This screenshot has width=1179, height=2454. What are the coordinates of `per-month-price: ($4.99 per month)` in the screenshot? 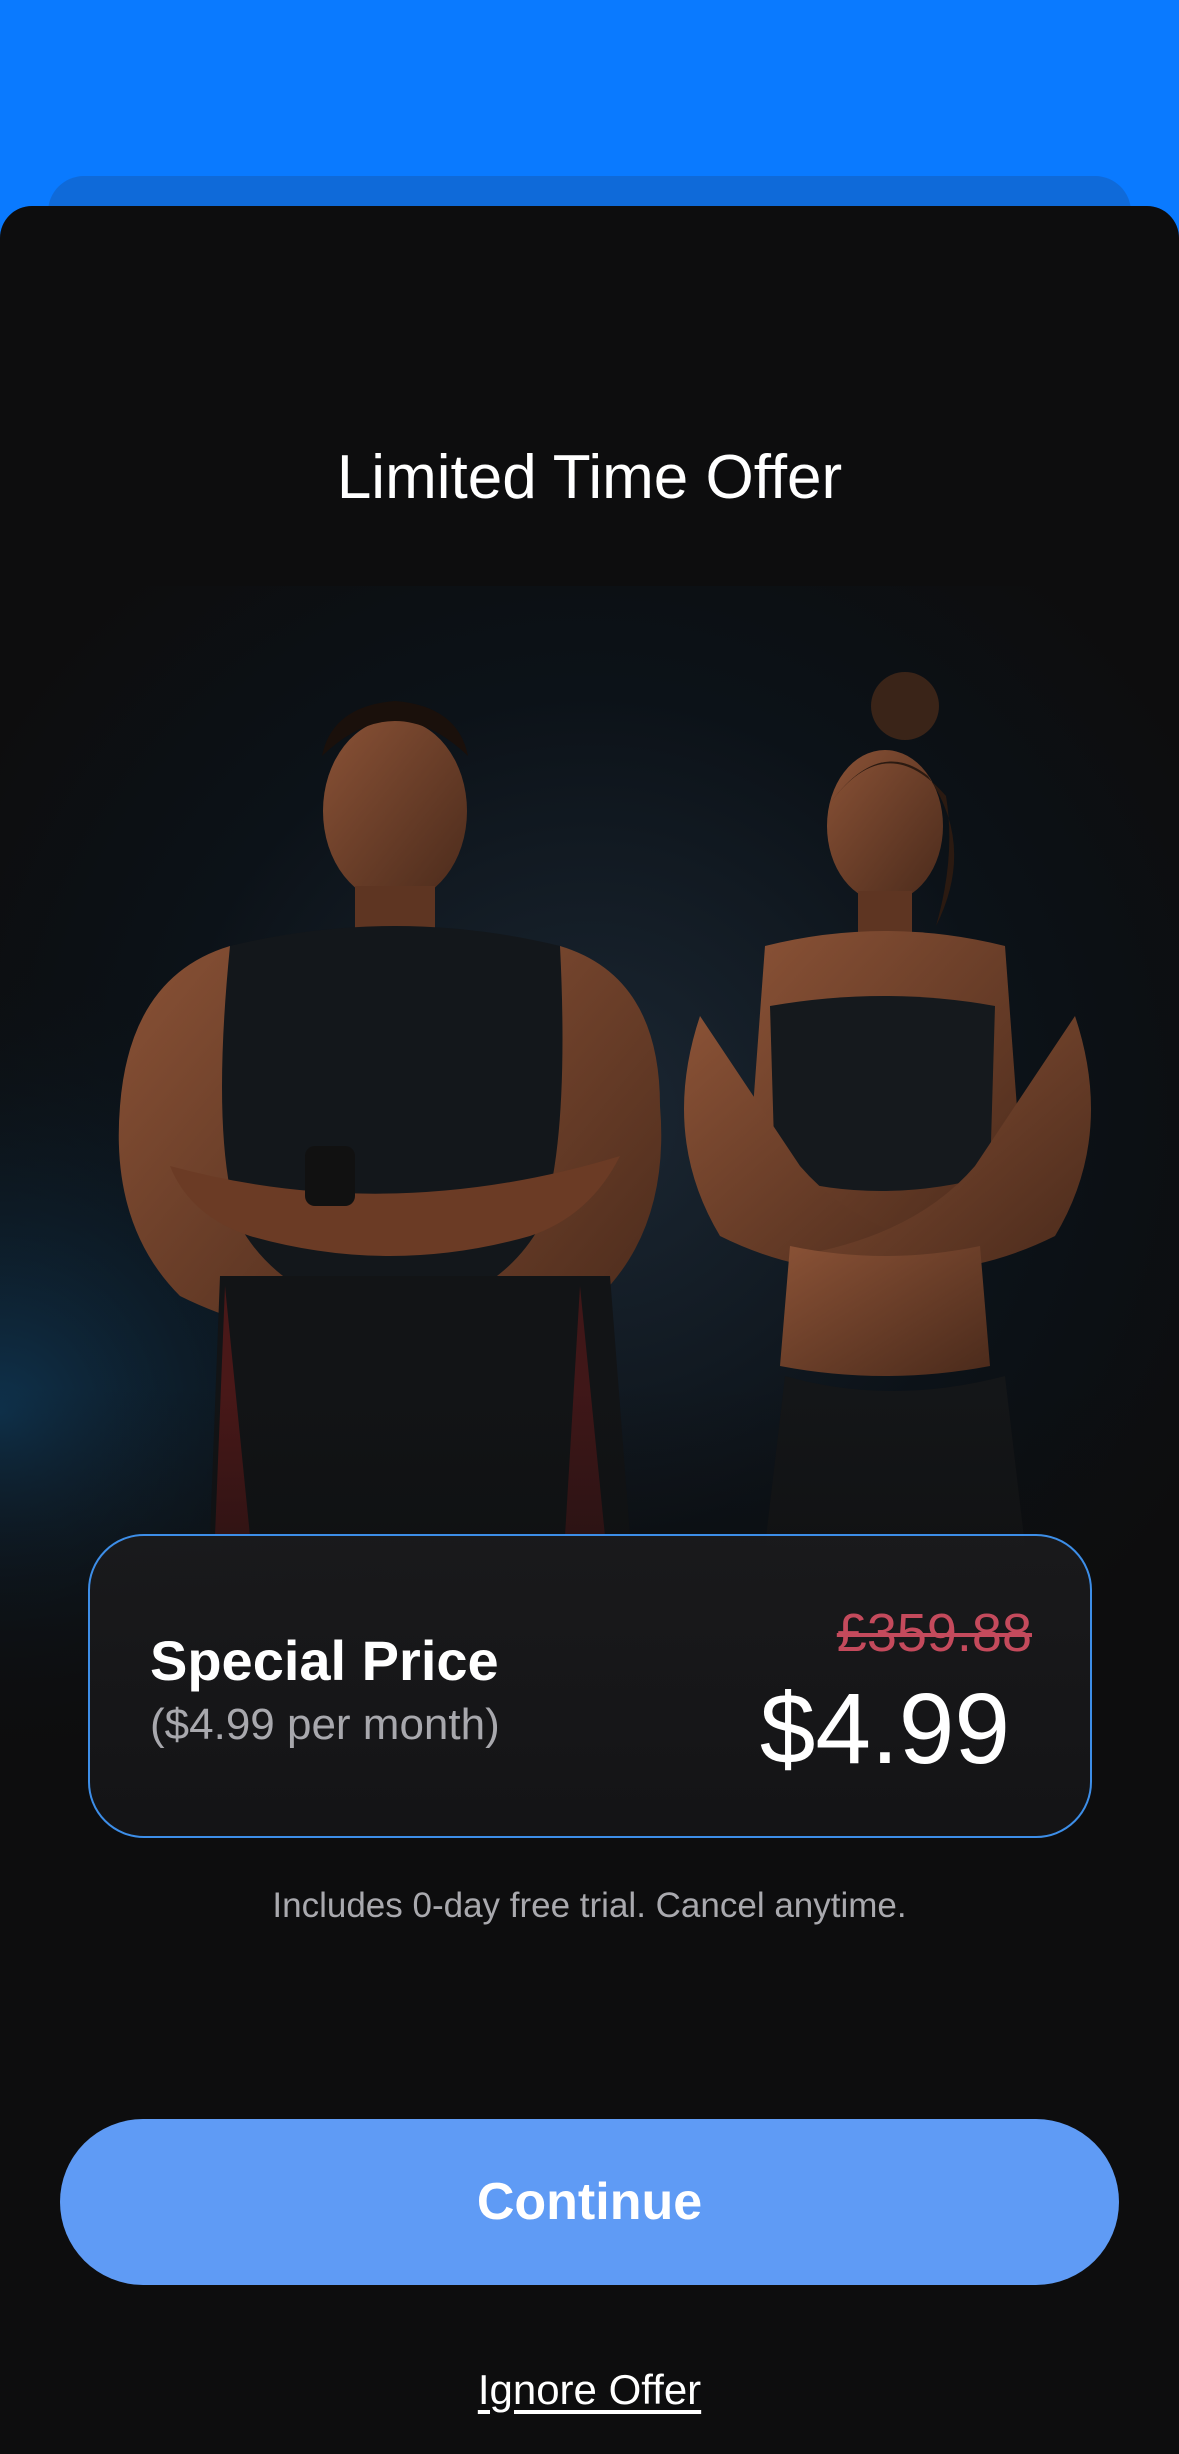 It's located at (325, 1724).